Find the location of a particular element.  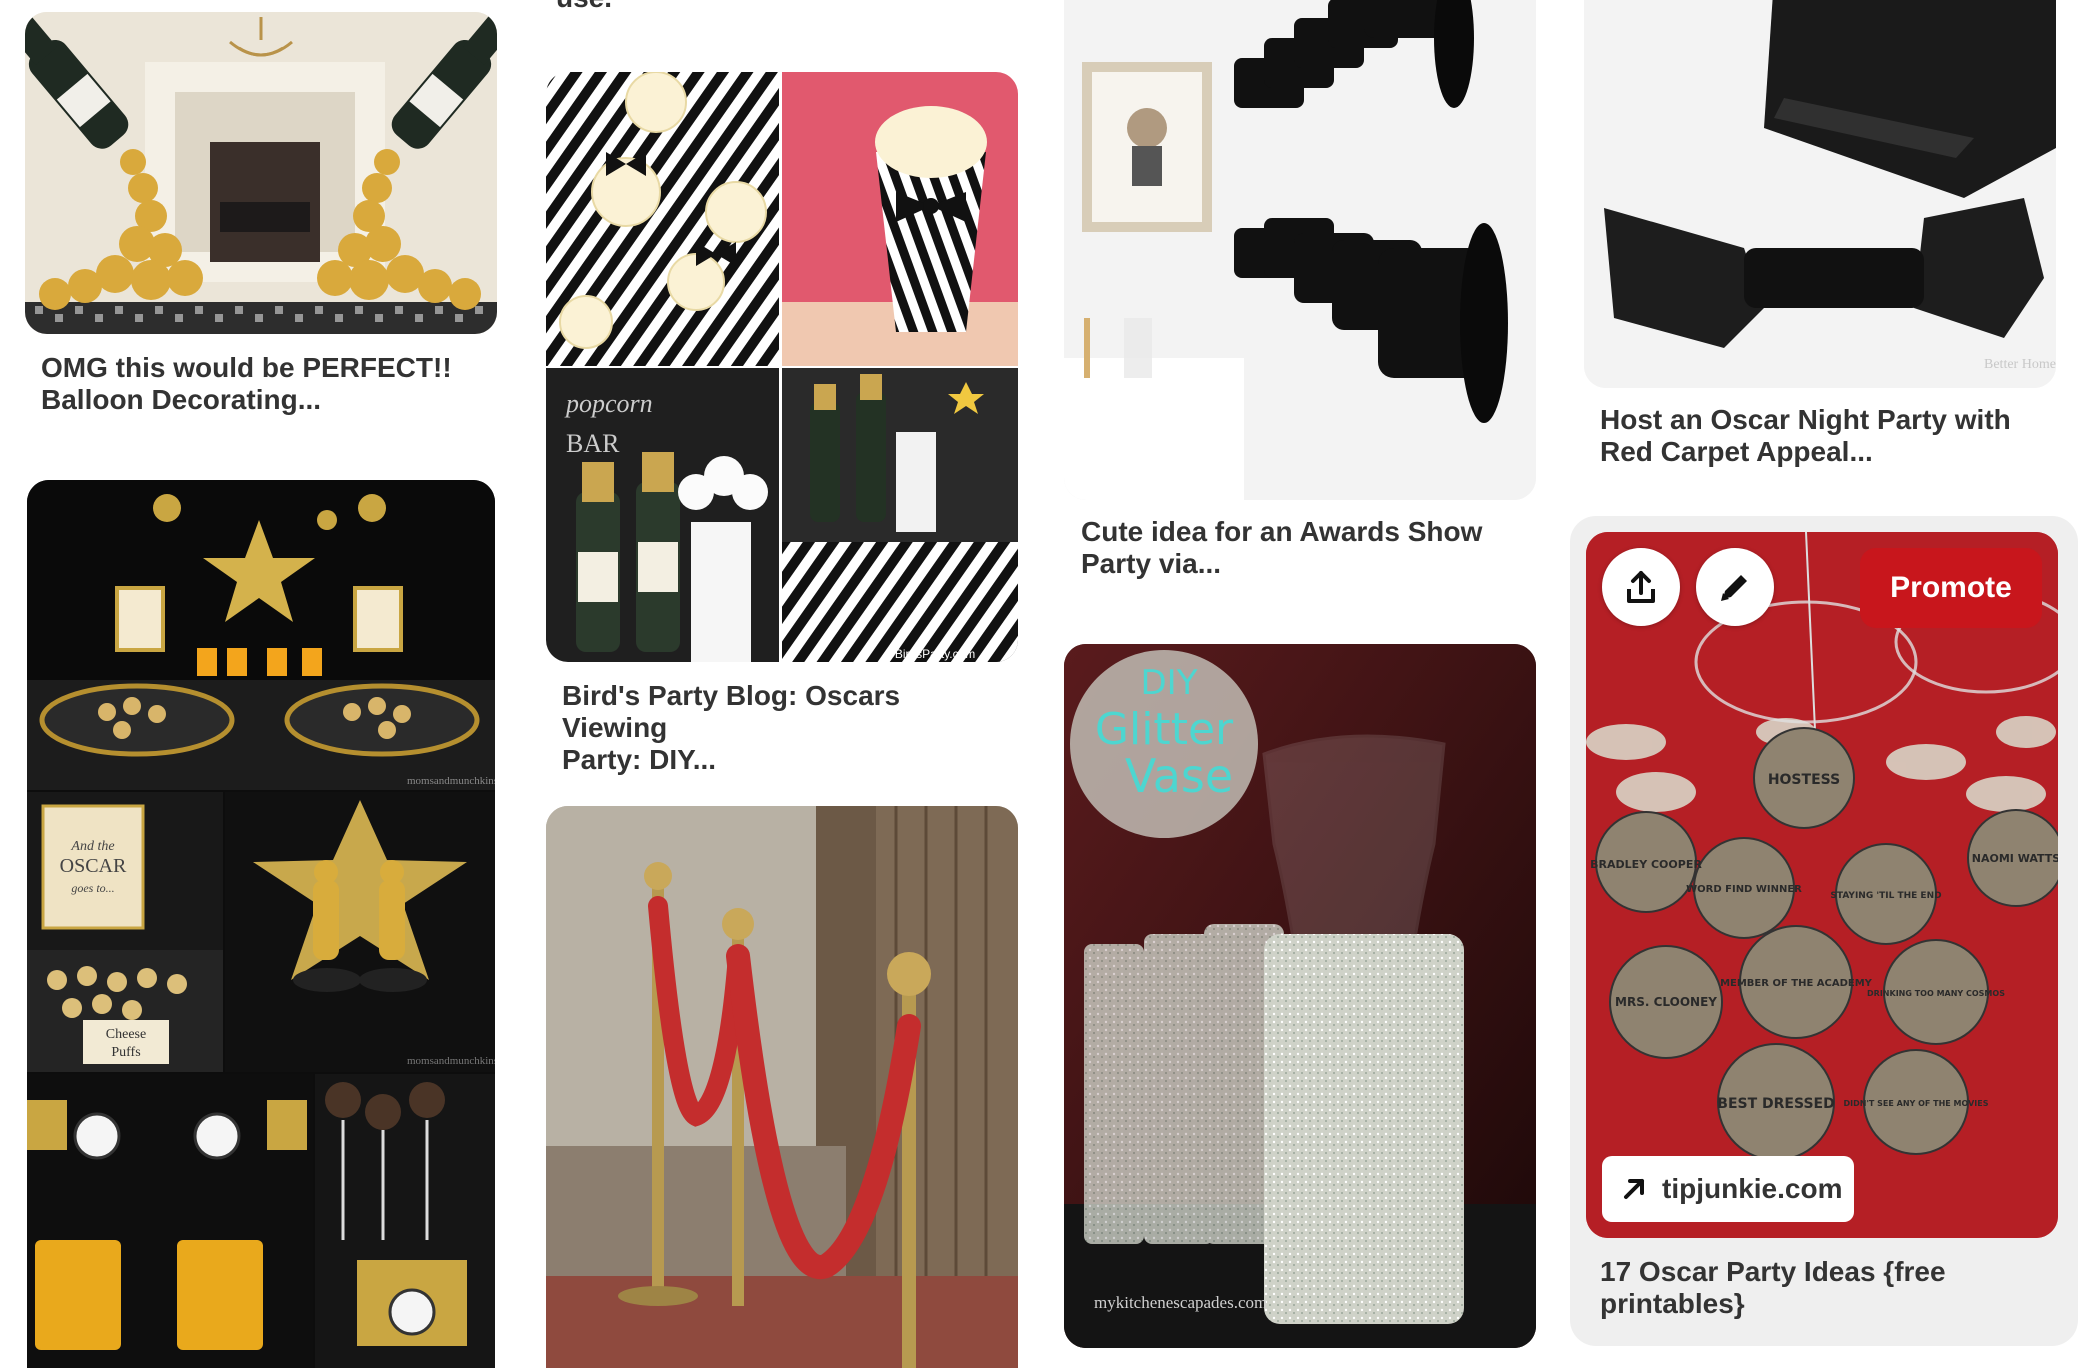

svg-text: MRS. CLOONEY is located at coordinates (1666, 1002).